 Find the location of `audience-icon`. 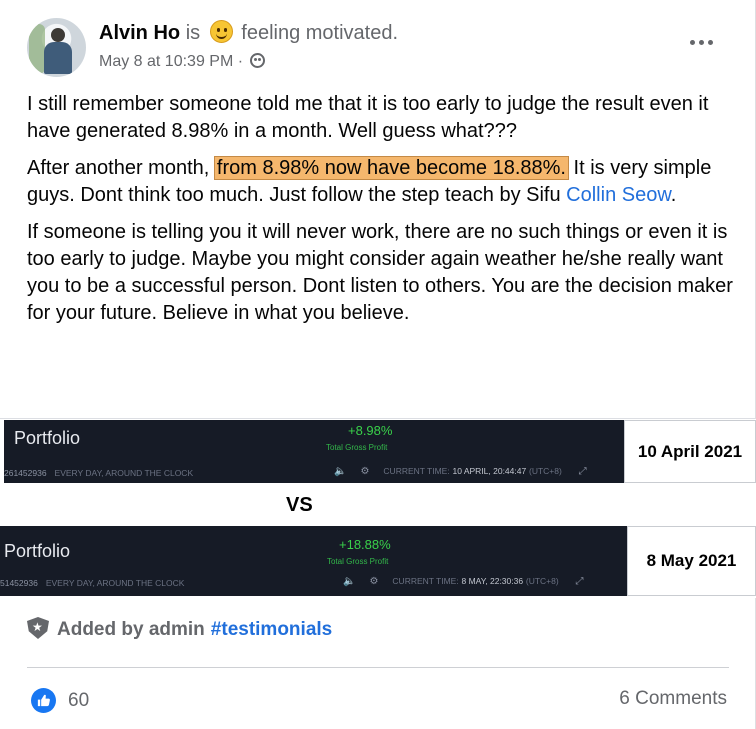

audience-icon is located at coordinates (257, 60).